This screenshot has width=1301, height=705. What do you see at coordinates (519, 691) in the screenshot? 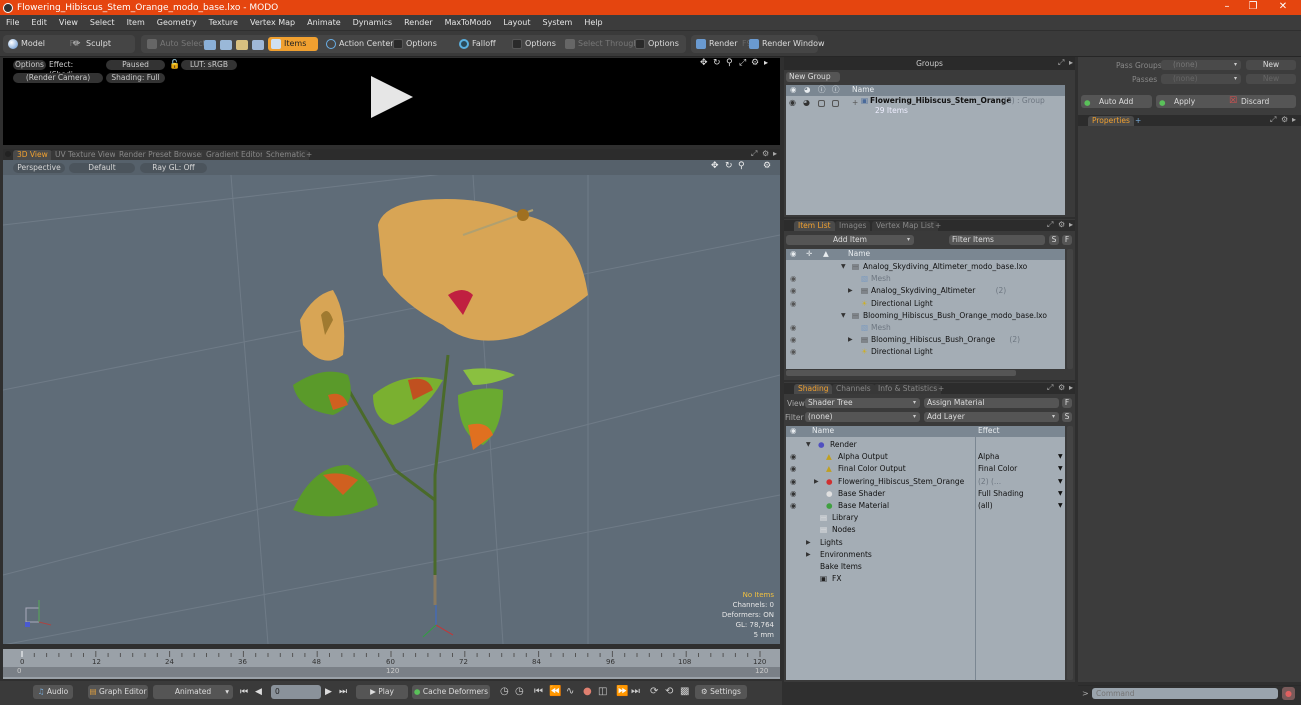
I see `auto-key-all-icon: ◷` at bounding box center [519, 691].